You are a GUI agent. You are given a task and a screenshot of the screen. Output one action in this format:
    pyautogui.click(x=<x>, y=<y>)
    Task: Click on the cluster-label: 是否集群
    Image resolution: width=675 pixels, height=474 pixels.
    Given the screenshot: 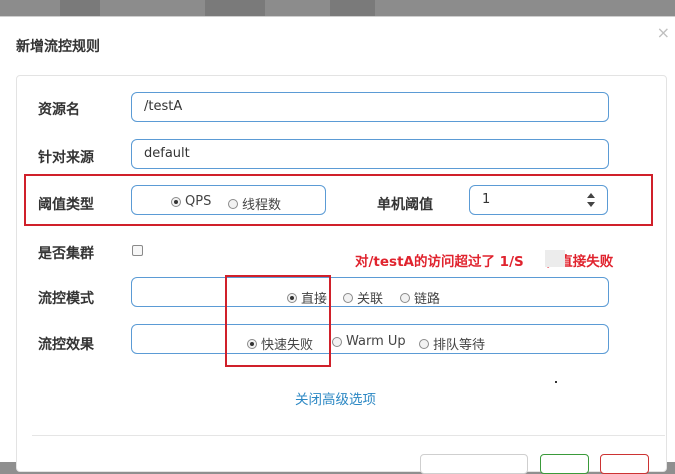 What is the action you would take?
    pyautogui.click(x=66, y=254)
    